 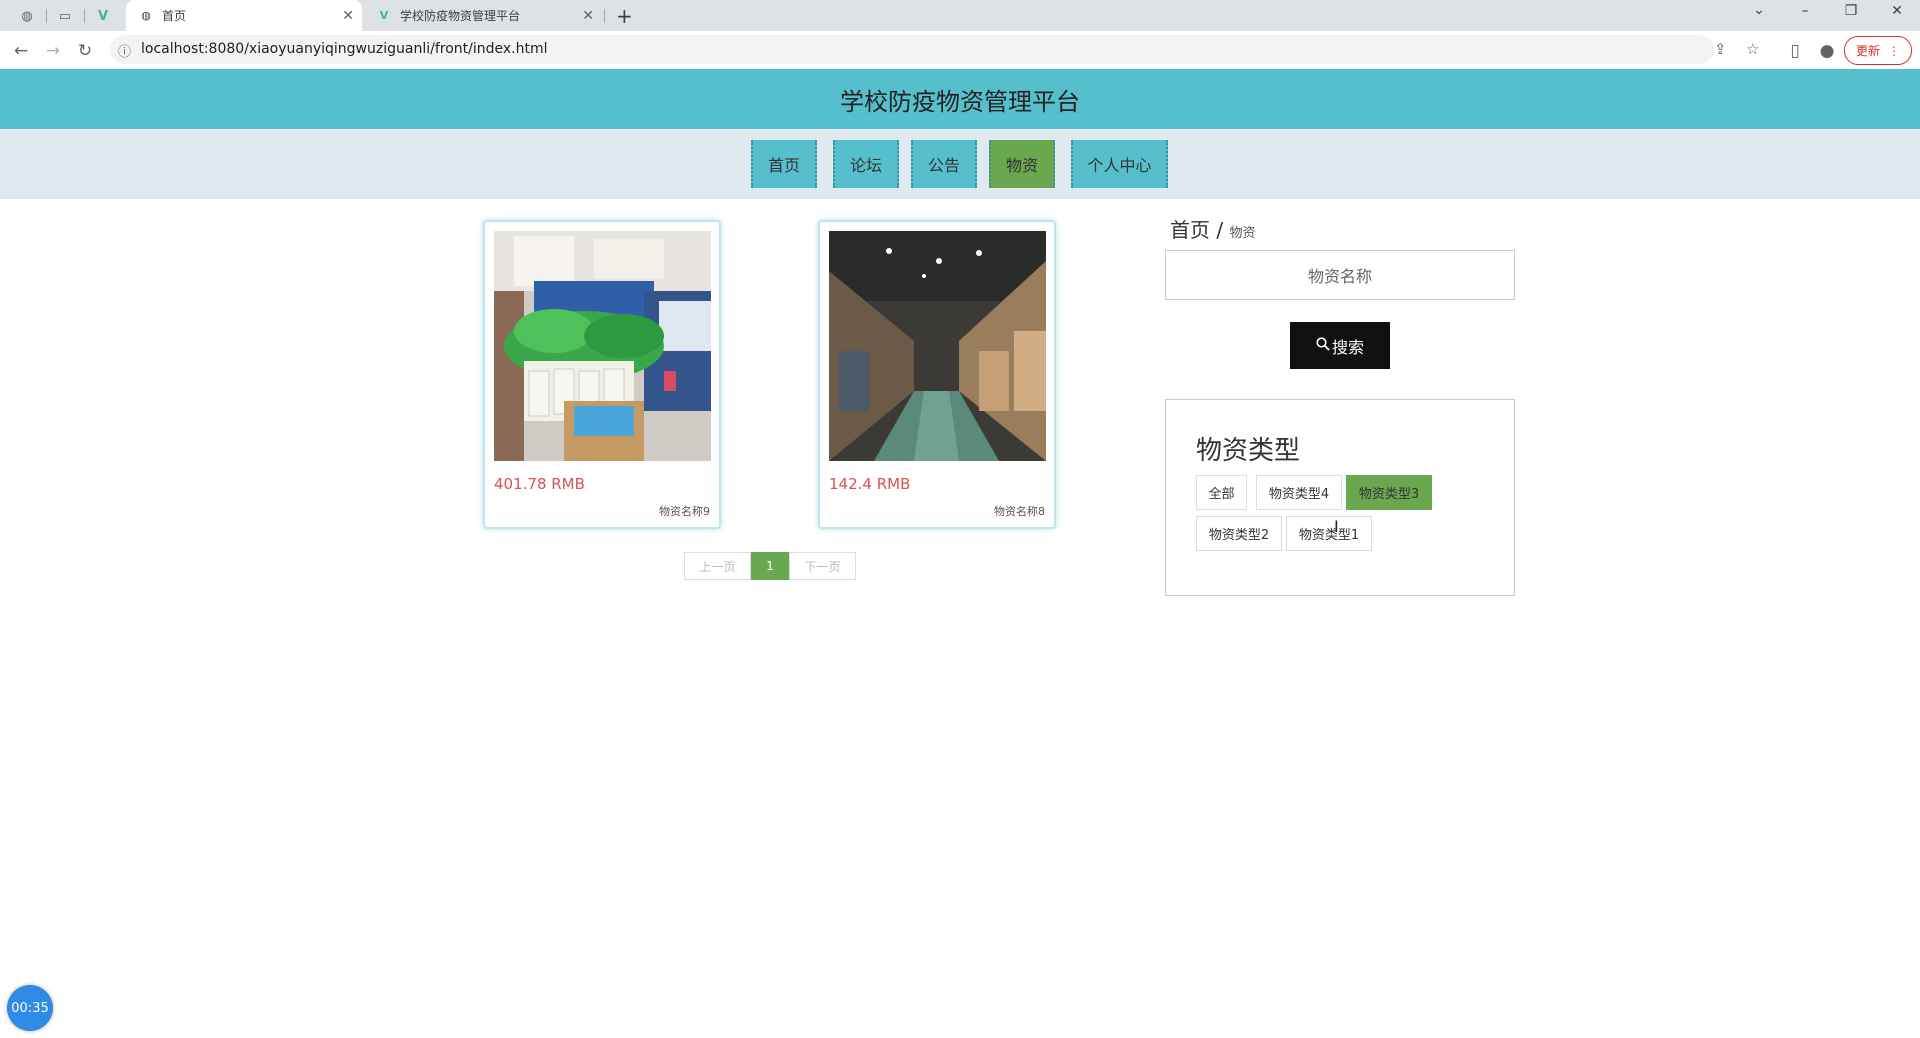 I want to click on nav-item-profile: 个人中心, so click(x=1119, y=164).